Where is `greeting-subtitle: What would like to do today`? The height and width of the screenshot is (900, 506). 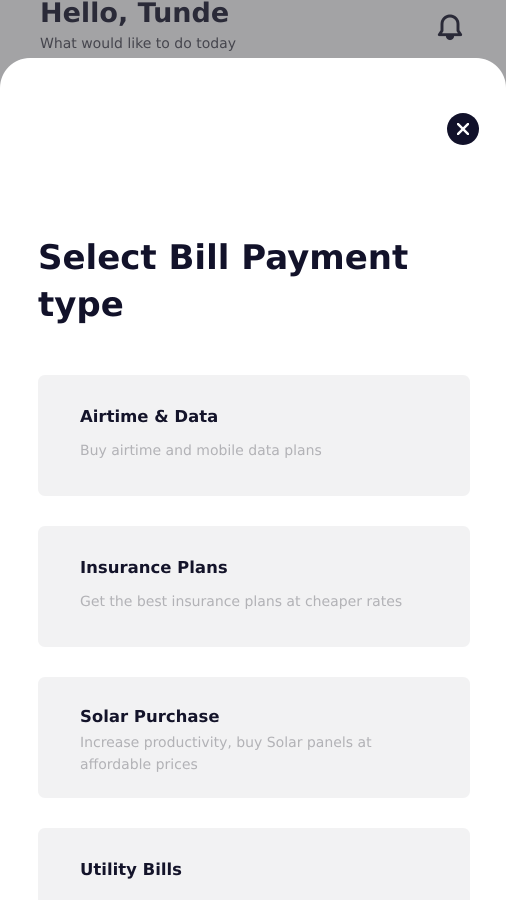 greeting-subtitle: What would like to do today is located at coordinates (138, 44).